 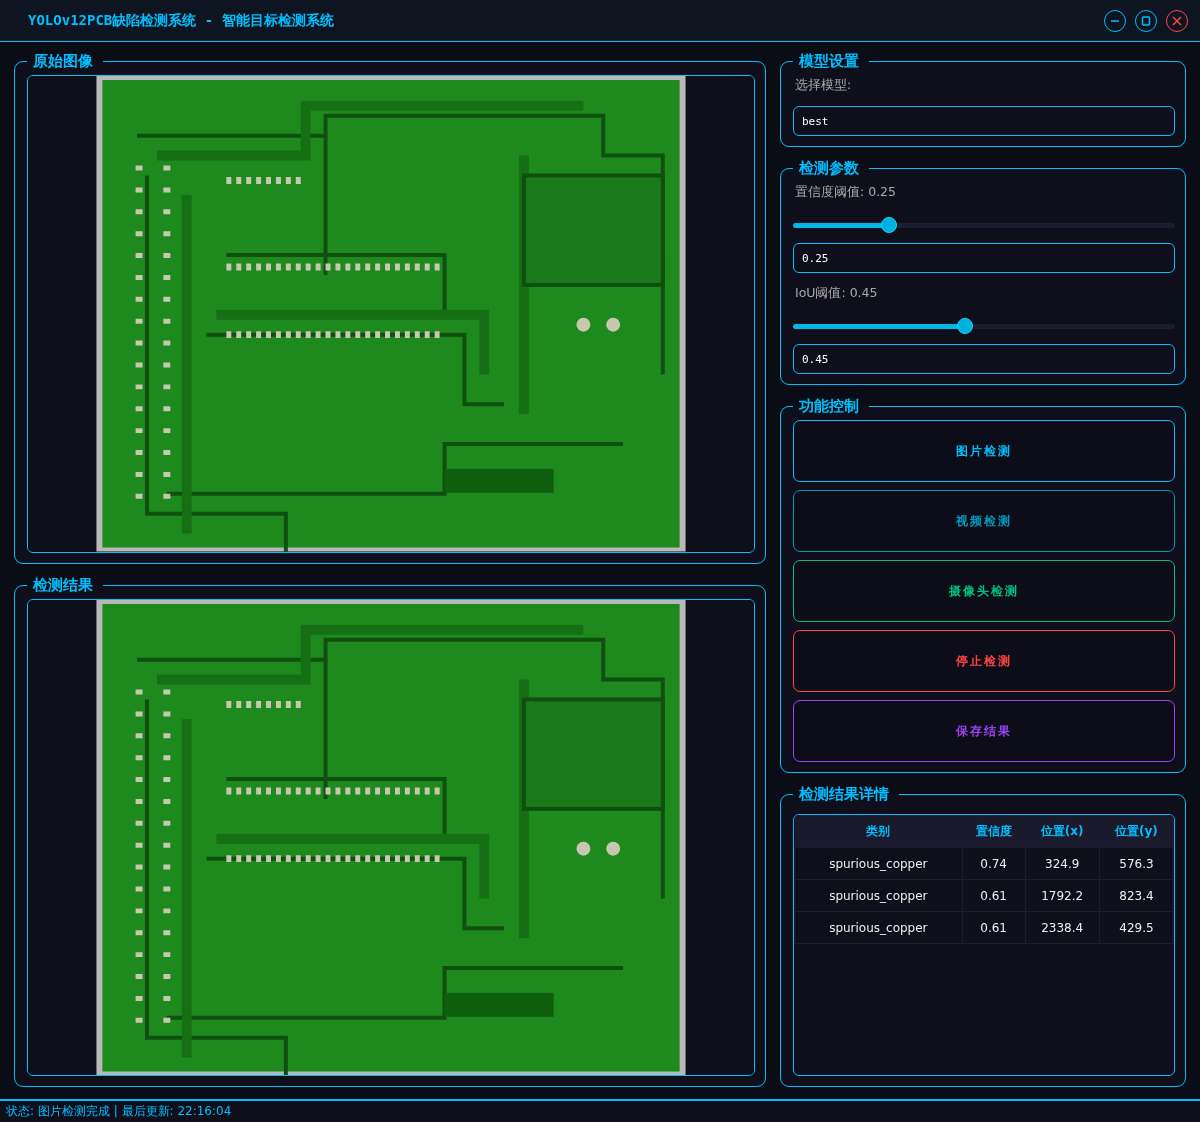 I want to click on field-label: 选择模型:, so click(x=824, y=85).